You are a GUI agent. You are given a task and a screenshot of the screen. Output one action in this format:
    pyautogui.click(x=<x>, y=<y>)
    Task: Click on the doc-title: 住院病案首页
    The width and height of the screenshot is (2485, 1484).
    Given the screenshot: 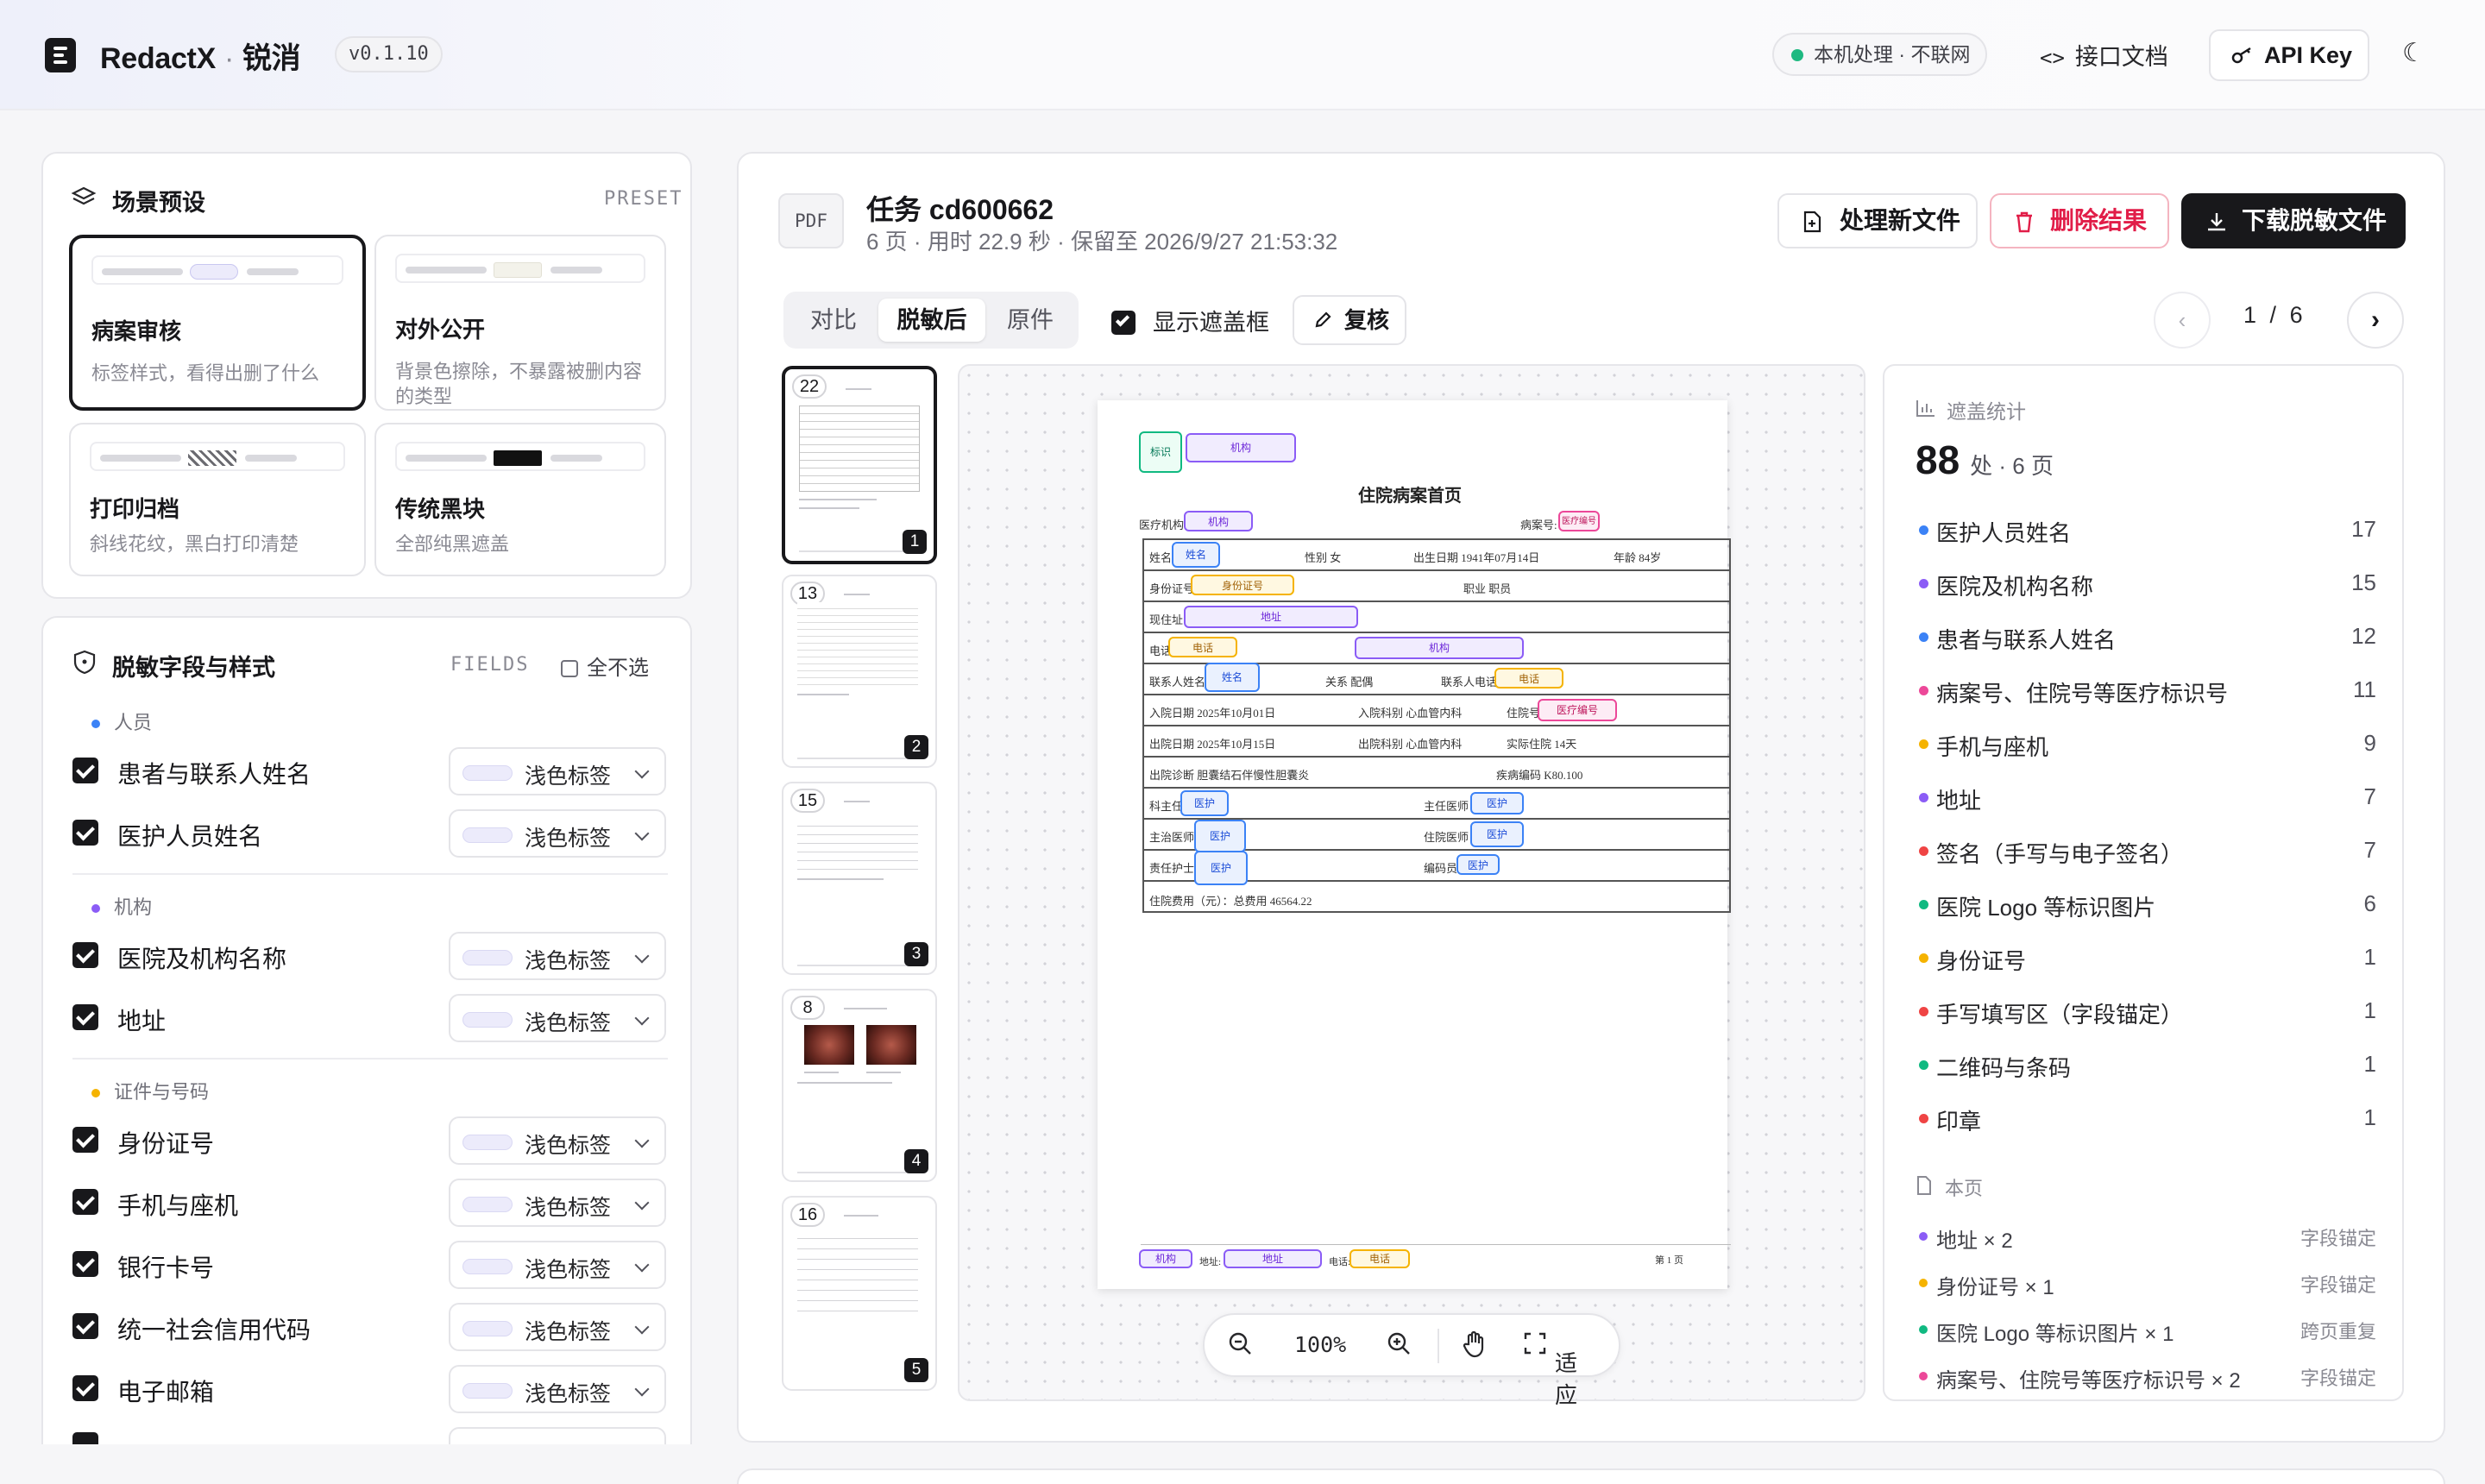 What is the action you would take?
    pyautogui.click(x=1410, y=496)
    